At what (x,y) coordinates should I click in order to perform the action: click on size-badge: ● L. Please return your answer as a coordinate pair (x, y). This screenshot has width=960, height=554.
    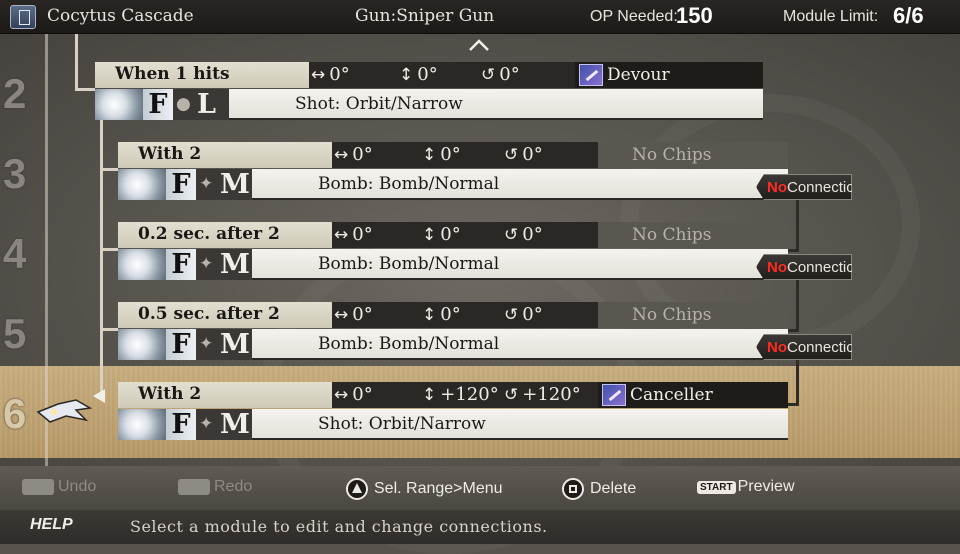
    Looking at the image, I should click on (201, 104).